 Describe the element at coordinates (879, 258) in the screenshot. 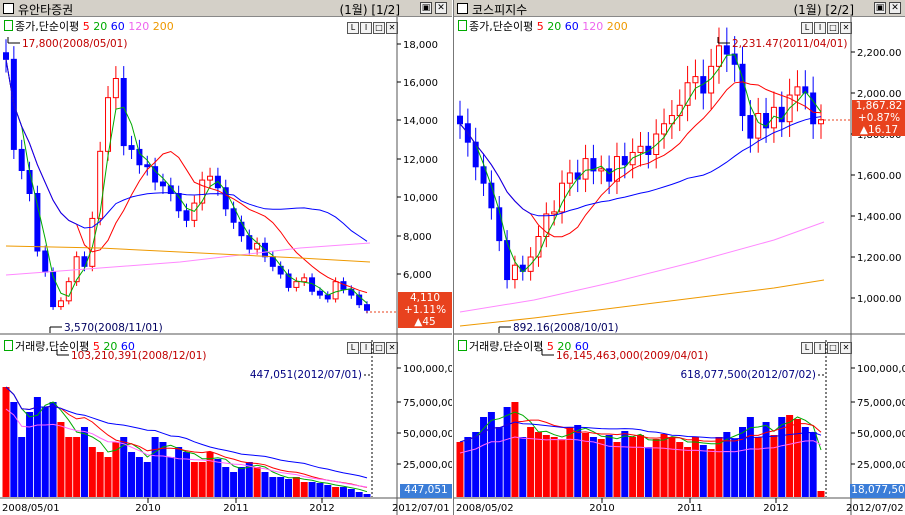

I see `price-tick-label: 1,200.00` at that location.